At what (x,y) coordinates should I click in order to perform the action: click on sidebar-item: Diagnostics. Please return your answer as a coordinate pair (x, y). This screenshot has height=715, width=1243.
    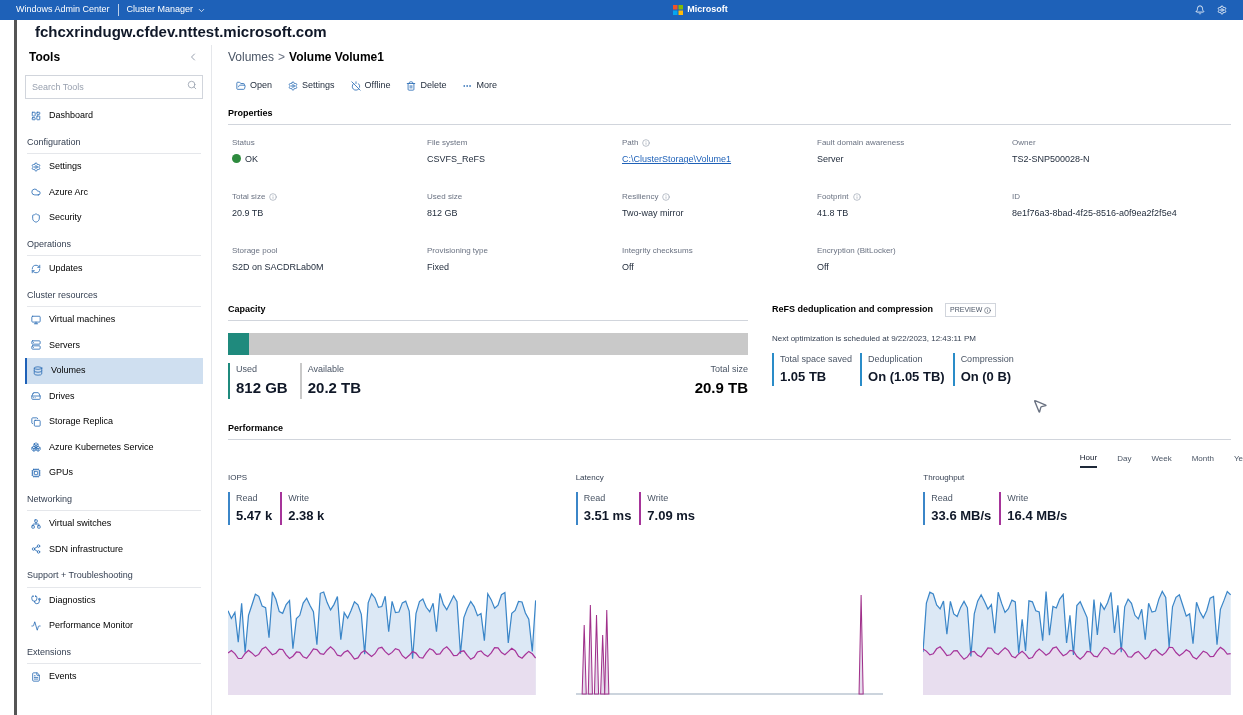
    Looking at the image, I should click on (114, 600).